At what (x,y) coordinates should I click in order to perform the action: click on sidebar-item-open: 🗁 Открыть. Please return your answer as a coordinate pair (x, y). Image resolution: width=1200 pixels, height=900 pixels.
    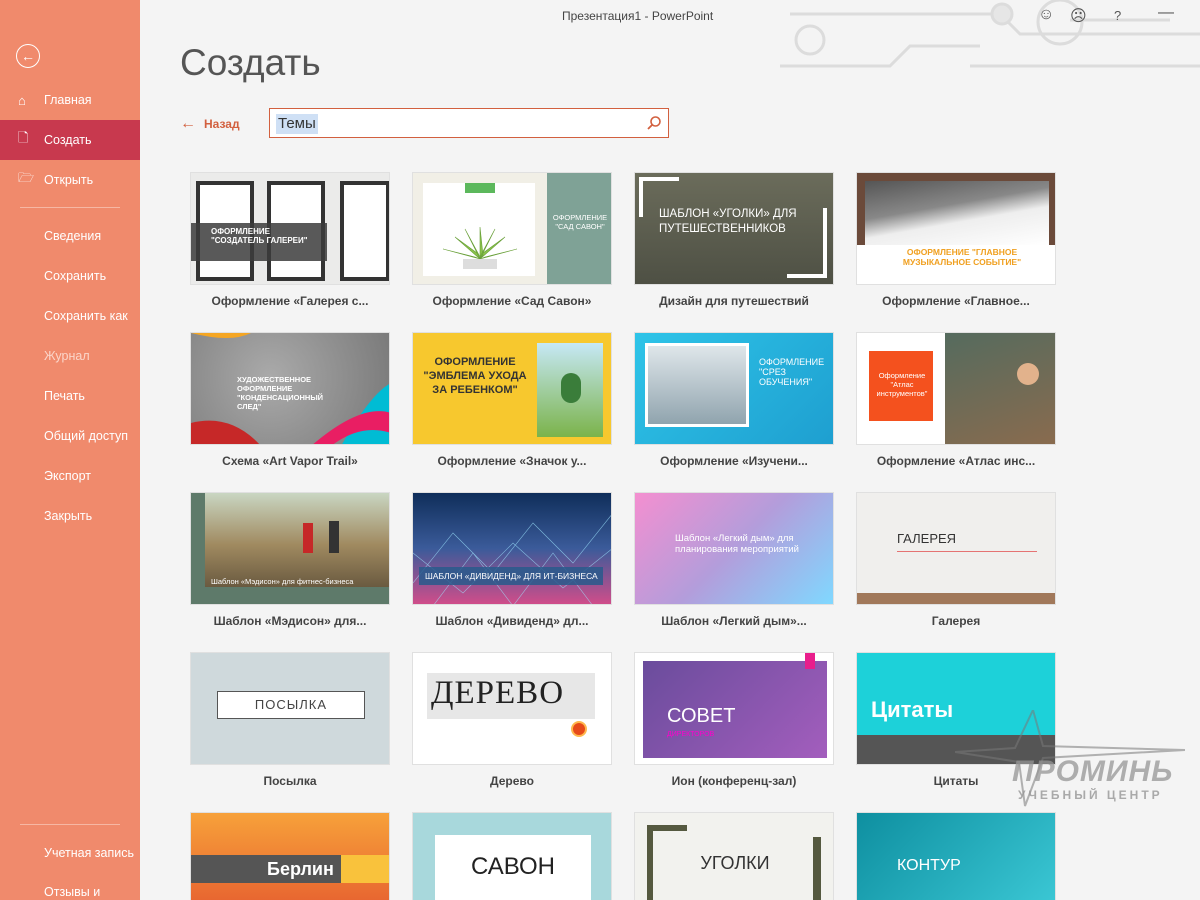
    Looking at the image, I should click on (70, 180).